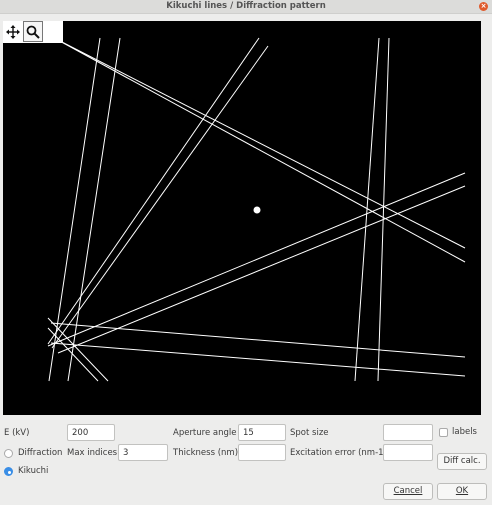 The height and width of the screenshot is (505, 492). I want to click on cancel-button: Cancel, so click(408, 491).